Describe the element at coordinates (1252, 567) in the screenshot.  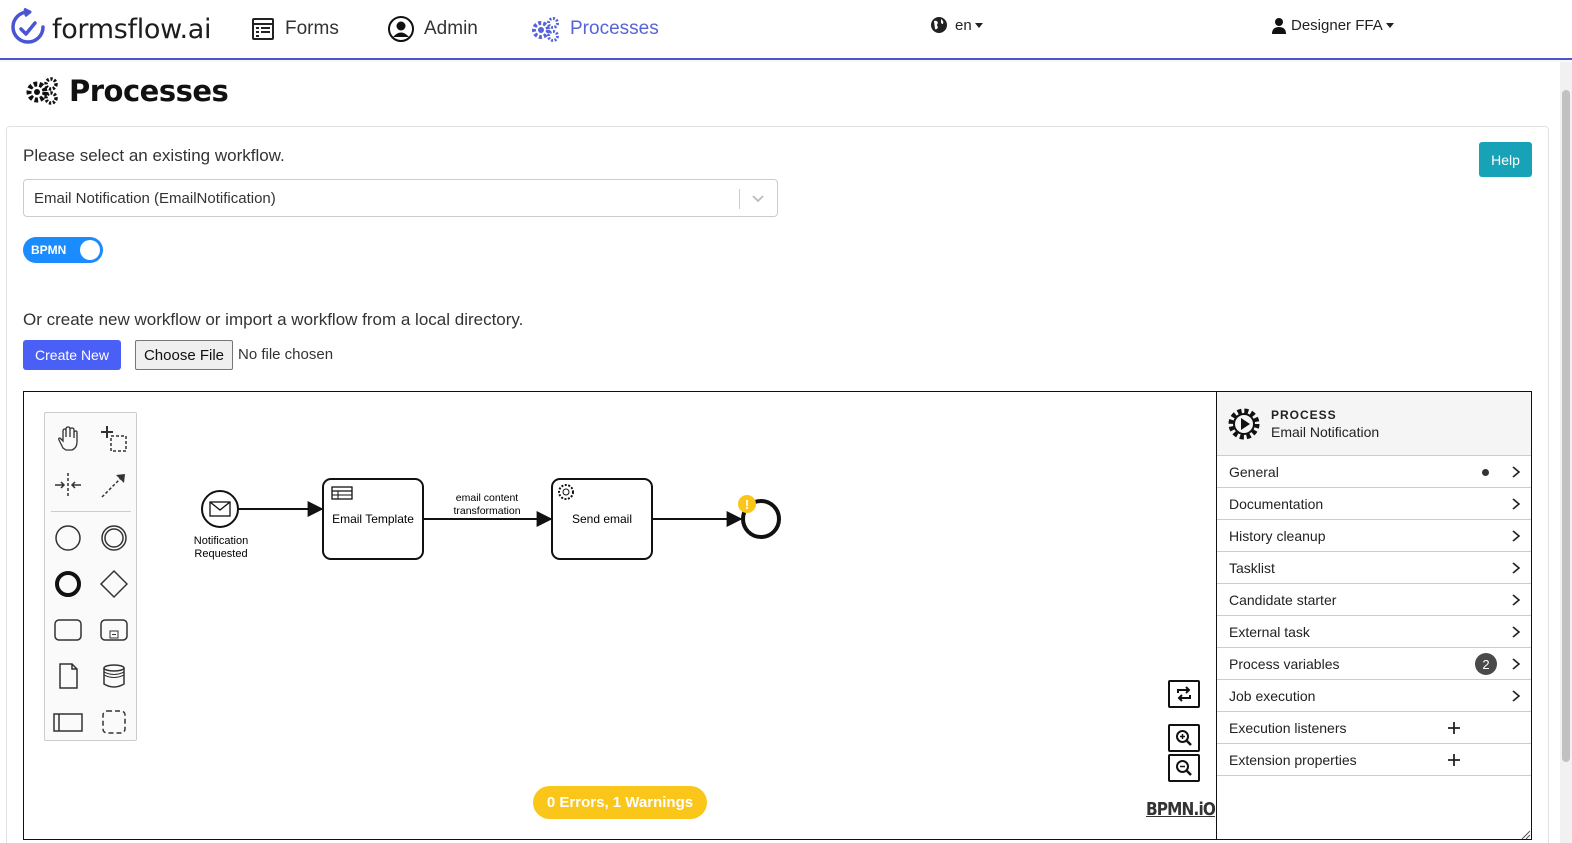
I see `group-label: Tasklist` at that location.